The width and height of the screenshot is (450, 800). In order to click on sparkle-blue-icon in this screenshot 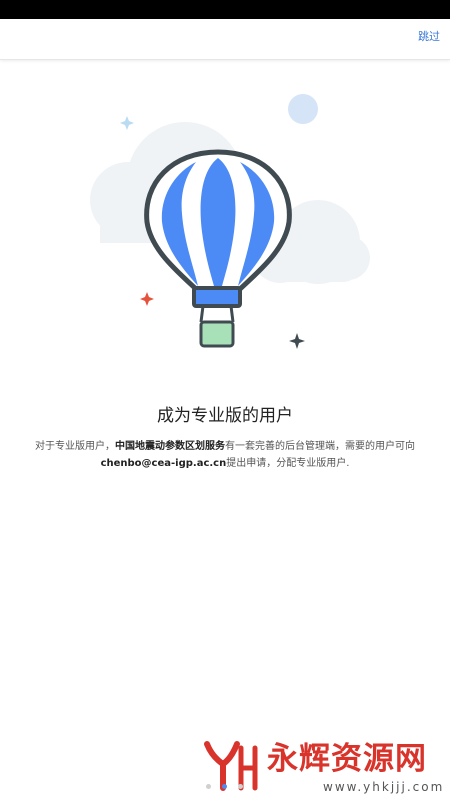, I will do `click(127, 123)`.